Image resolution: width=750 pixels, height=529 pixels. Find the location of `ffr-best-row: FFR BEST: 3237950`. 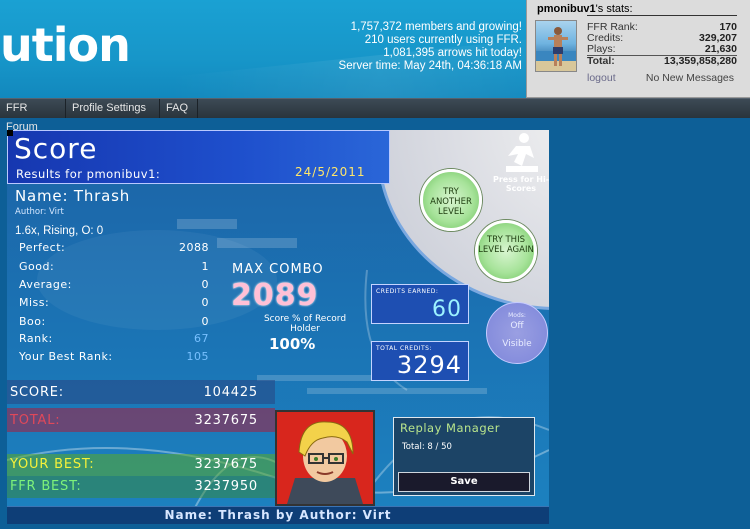

ffr-best-row: FFR BEST: 3237950 is located at coordinates (141, 486).